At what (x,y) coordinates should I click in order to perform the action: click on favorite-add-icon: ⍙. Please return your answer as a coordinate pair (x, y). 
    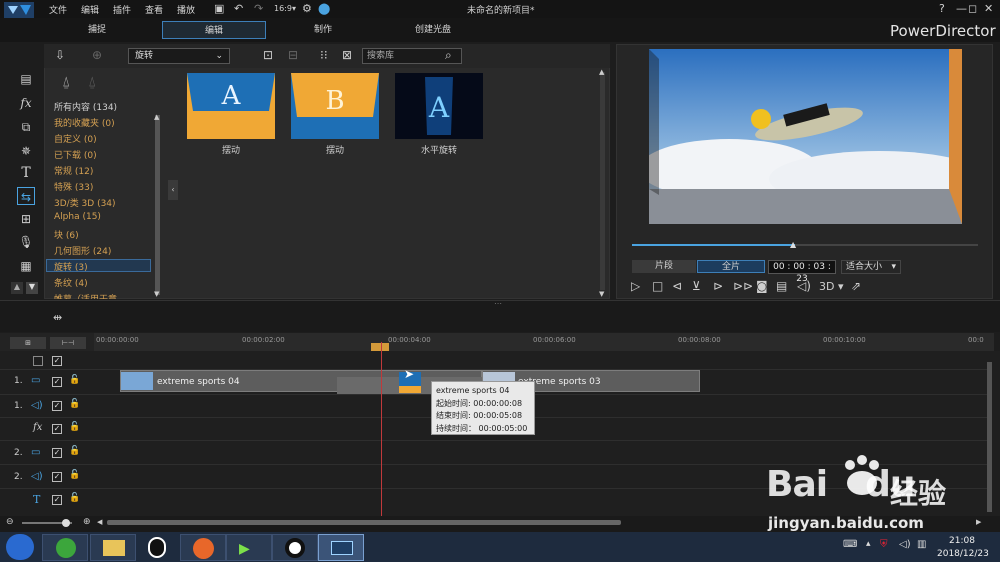
    Looking at the image, I should click on (66, 82).